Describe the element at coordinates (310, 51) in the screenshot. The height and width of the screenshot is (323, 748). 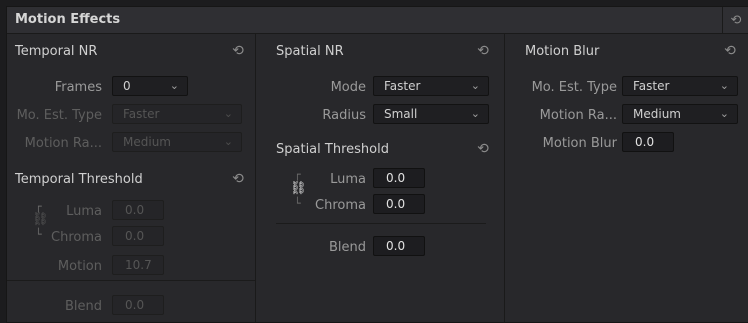
I see `spatial-nr-title: Spatial NR` at that location.